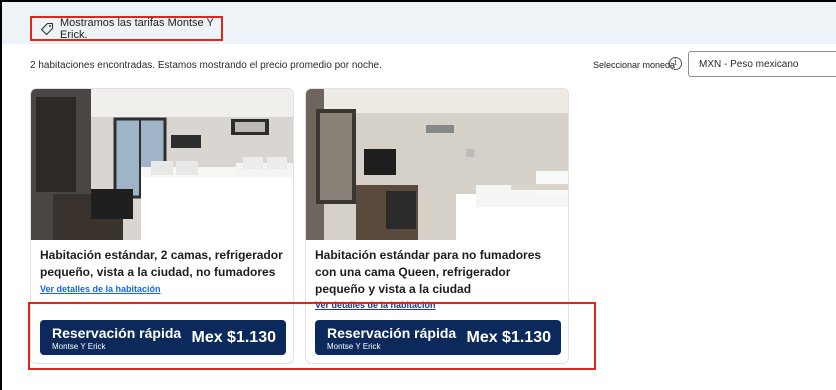 The width and height of the screenshot is (836, 390). Describe the element at coordinates (749, 64) in the screenshot. I see `currency-value: MXN - Peso mexicano` at that location.